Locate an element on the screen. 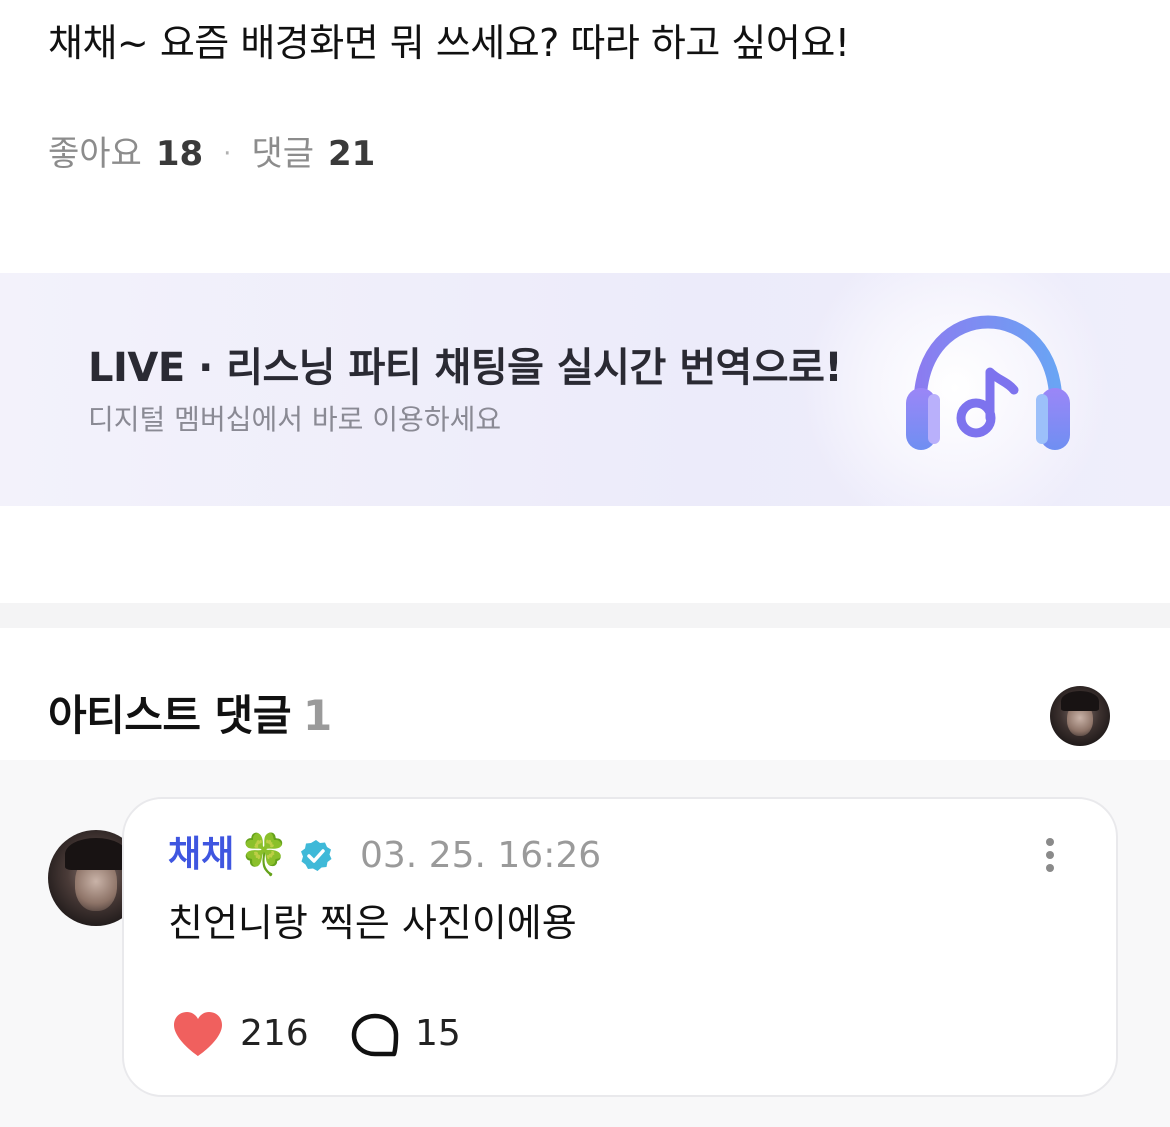 Image resolution: width=1170 pixels, height=1127 pixels. post-stats: 좋아요 18 · 댓글 21 is located at coordinates (211, 154).